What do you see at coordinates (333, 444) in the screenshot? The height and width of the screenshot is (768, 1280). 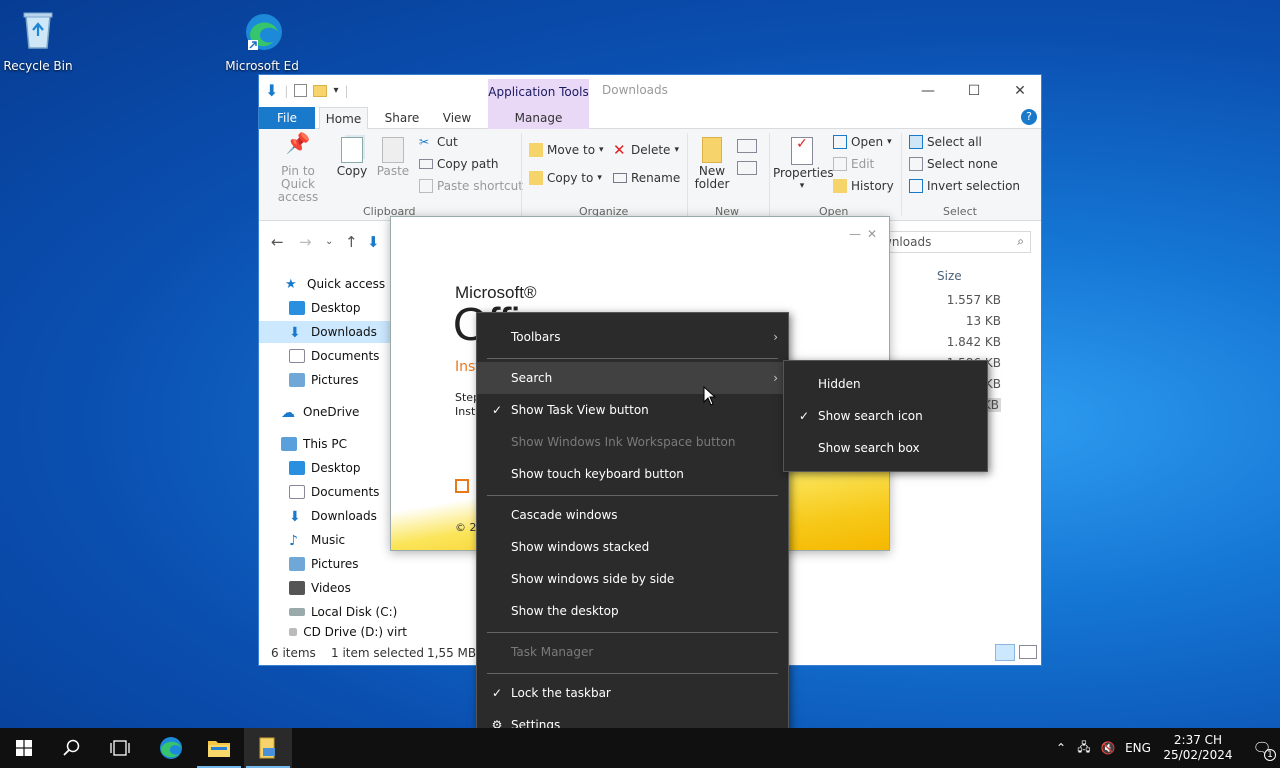 I see `nav-this-pc: This PC` at bounding box center [333, 444].